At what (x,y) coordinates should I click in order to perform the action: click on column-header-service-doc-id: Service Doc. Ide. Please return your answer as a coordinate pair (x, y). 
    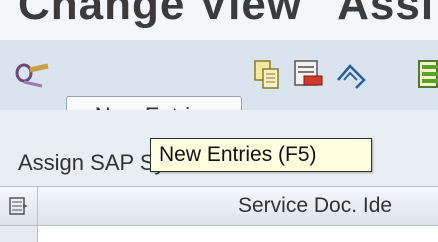
    Looking at the image, I should click on (315, 206).